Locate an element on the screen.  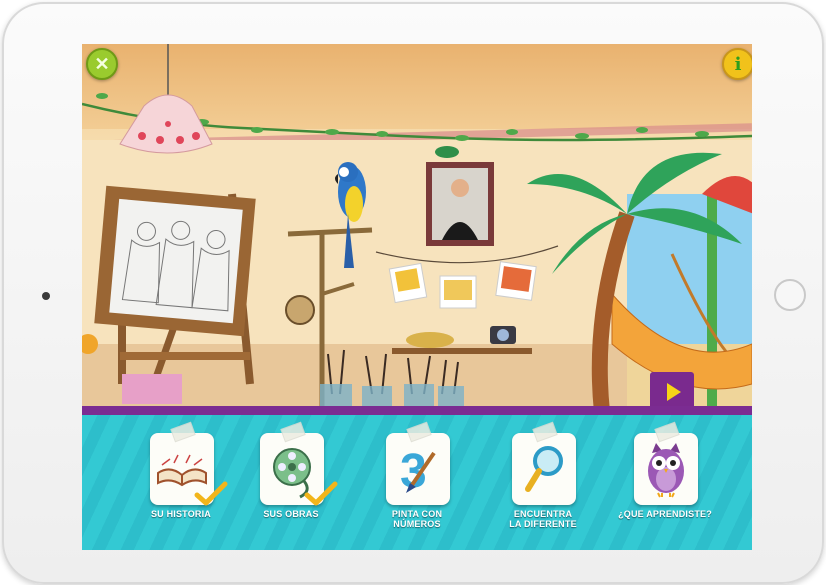
menu-label: PINTA CON NÚMEROS is located at coordinates (417, 519).